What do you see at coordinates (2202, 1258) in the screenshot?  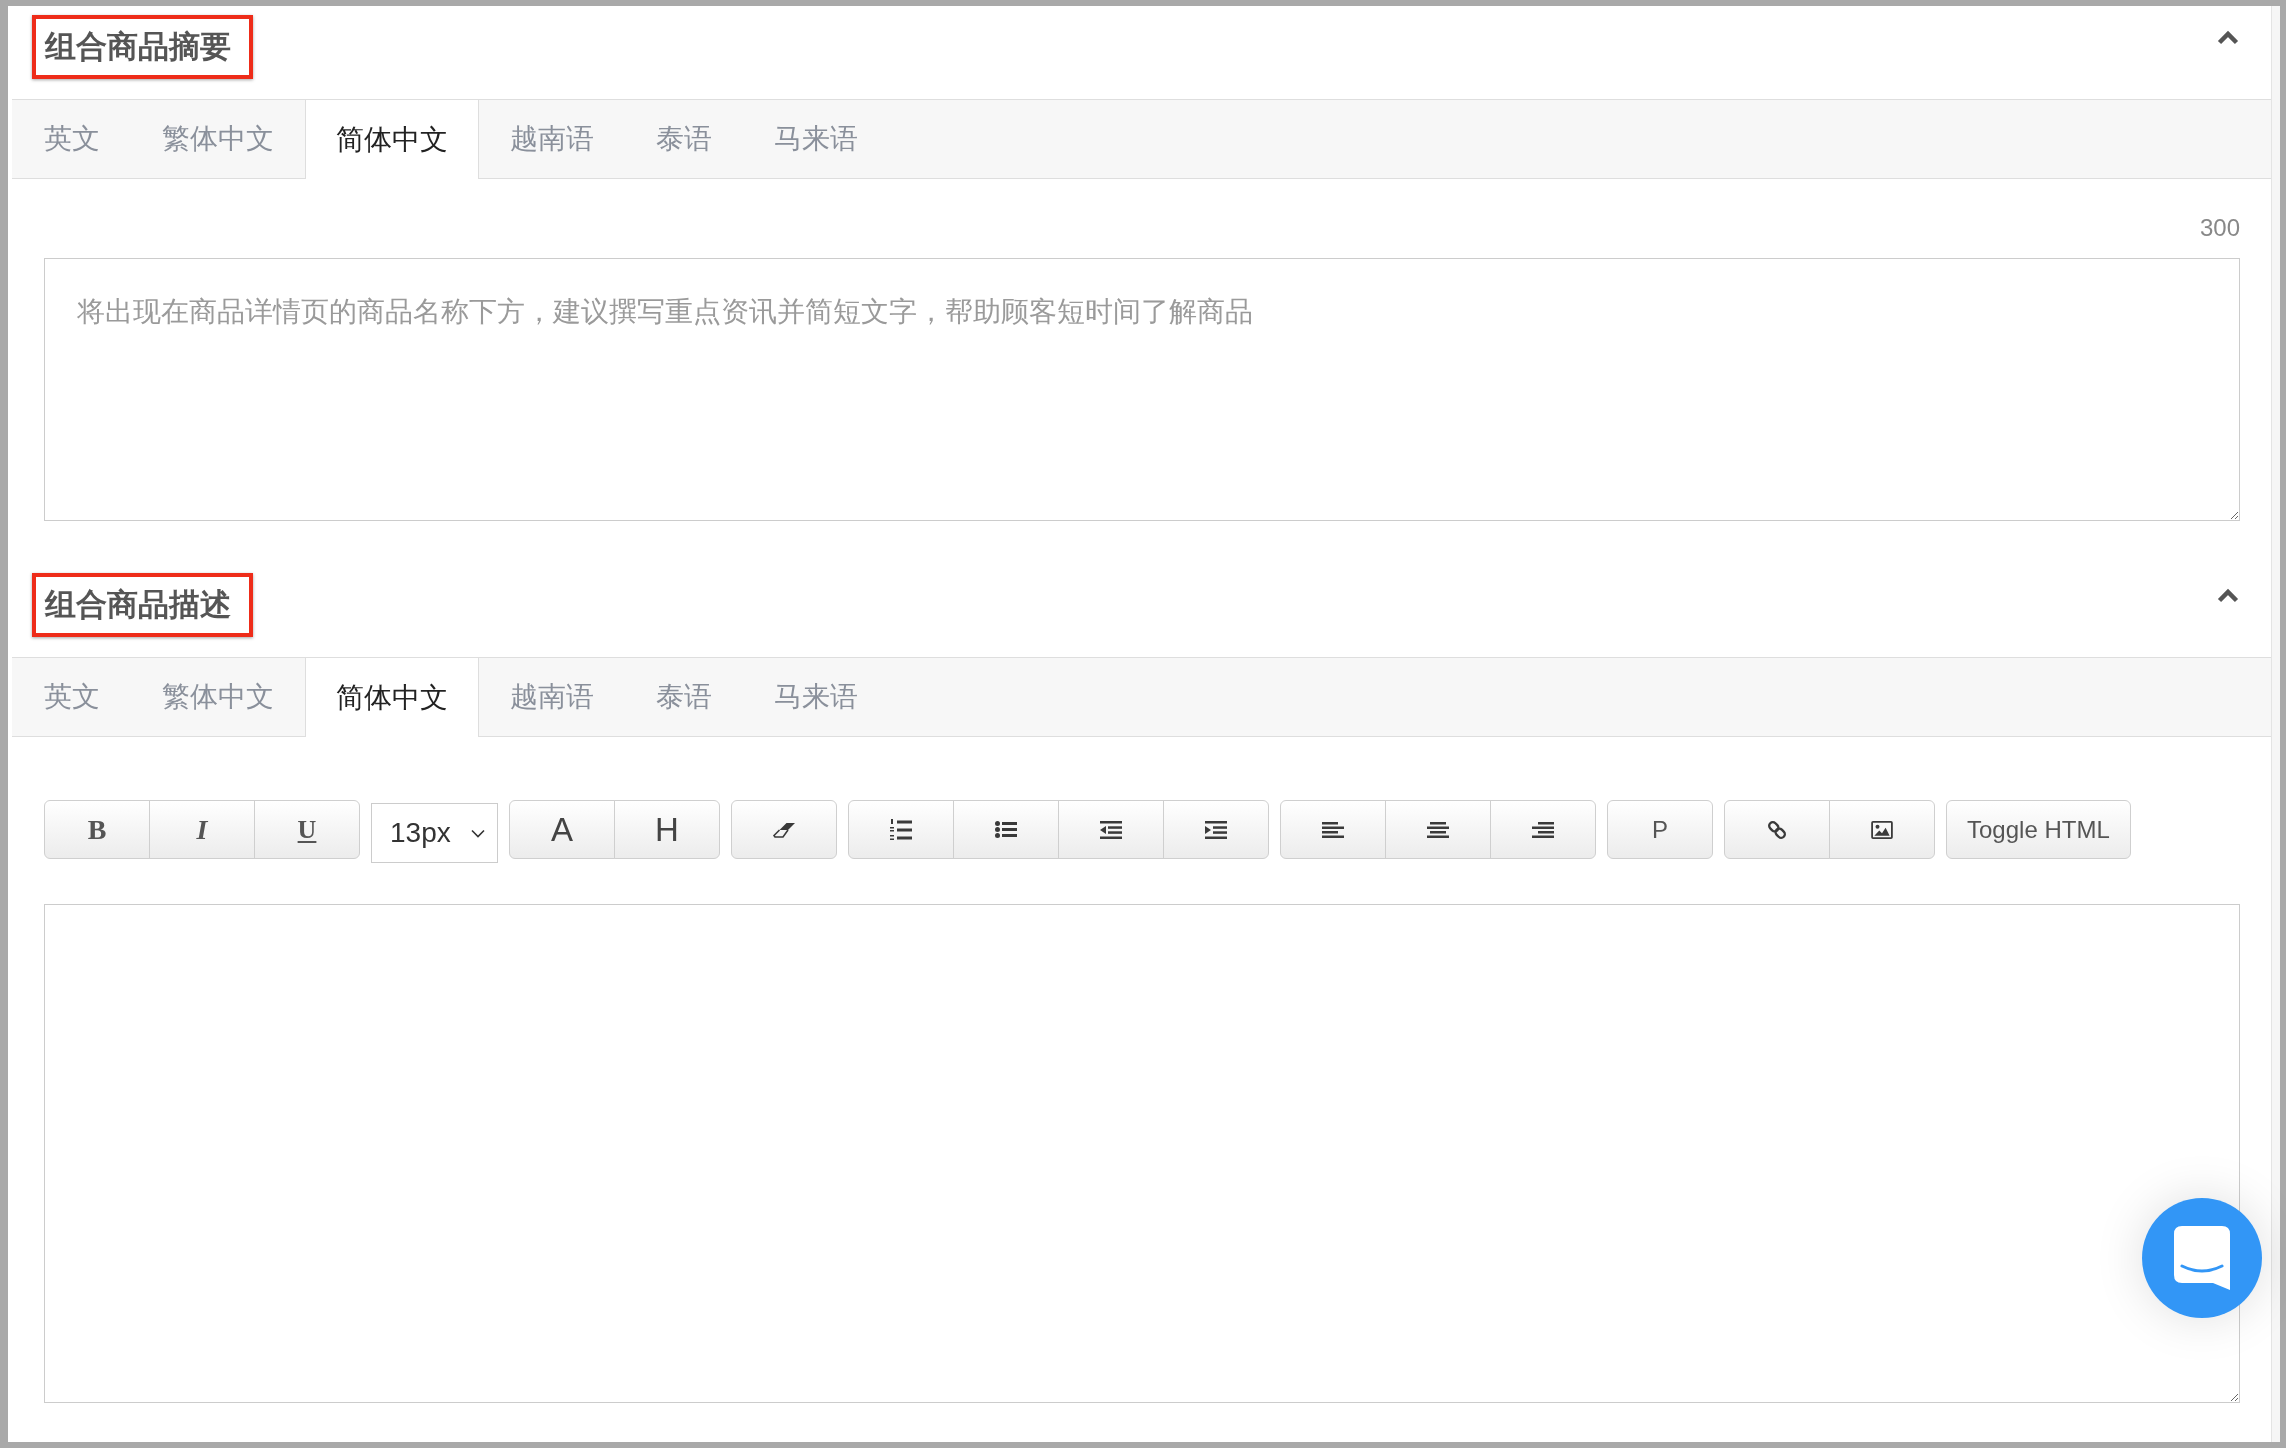 I see `chat-bubble-icon` at bounding box center [2202, 1258].